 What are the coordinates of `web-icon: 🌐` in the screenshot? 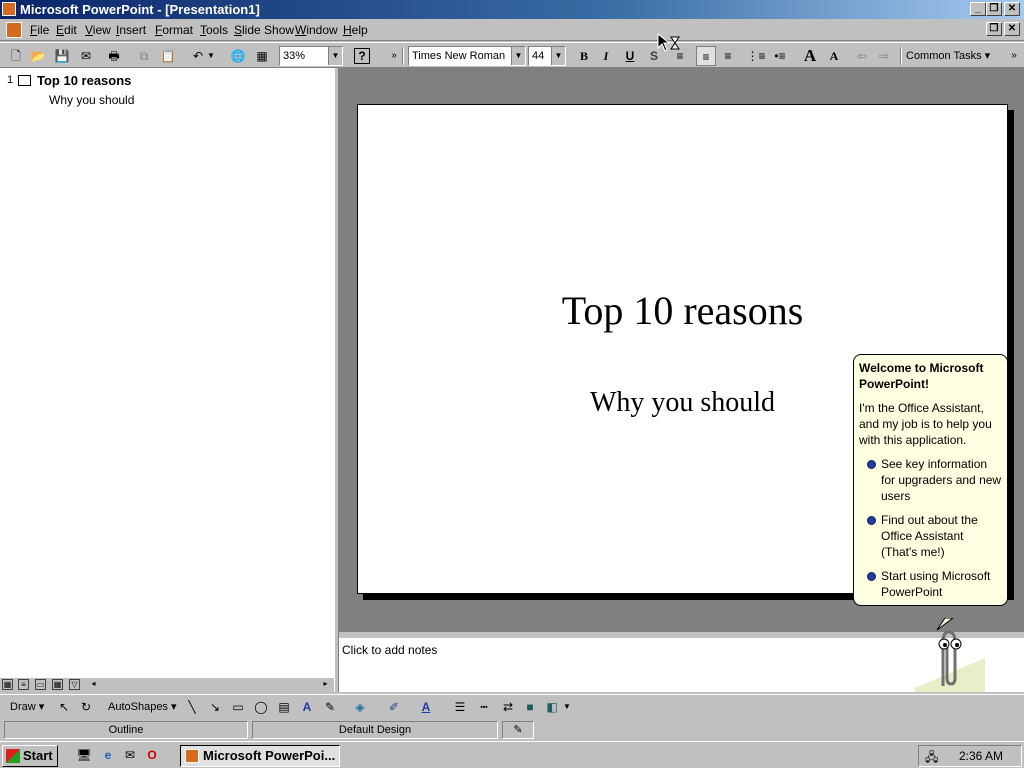 It's located at (238, 56).